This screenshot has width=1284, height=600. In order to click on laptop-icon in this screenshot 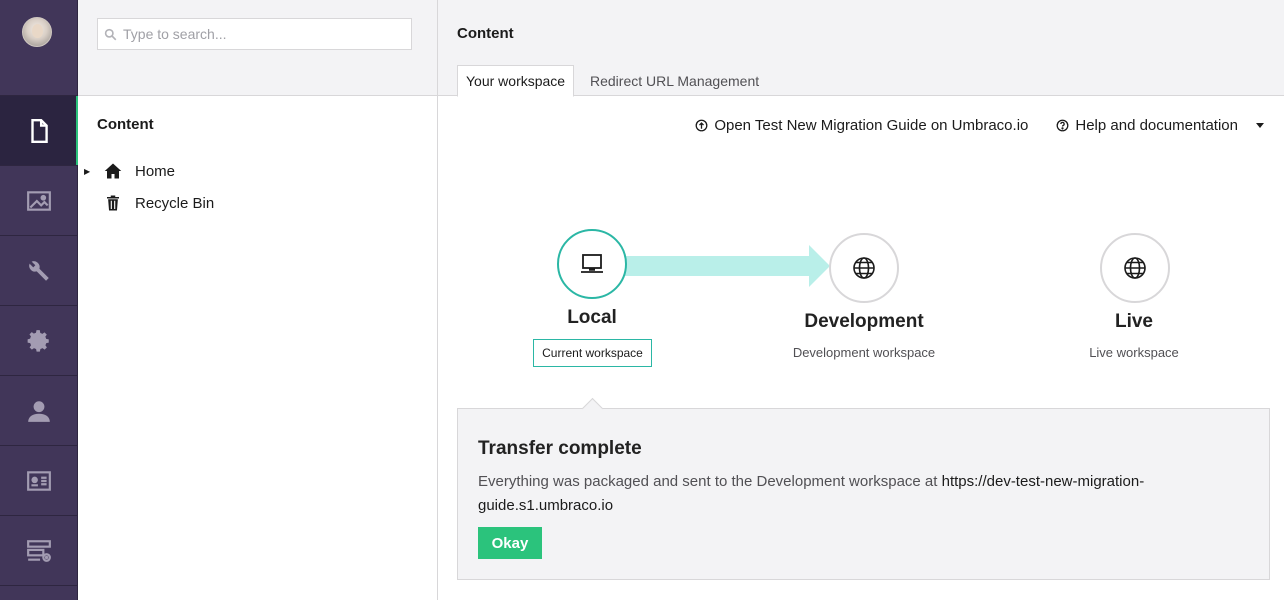, I will do `click(592, 263)`.